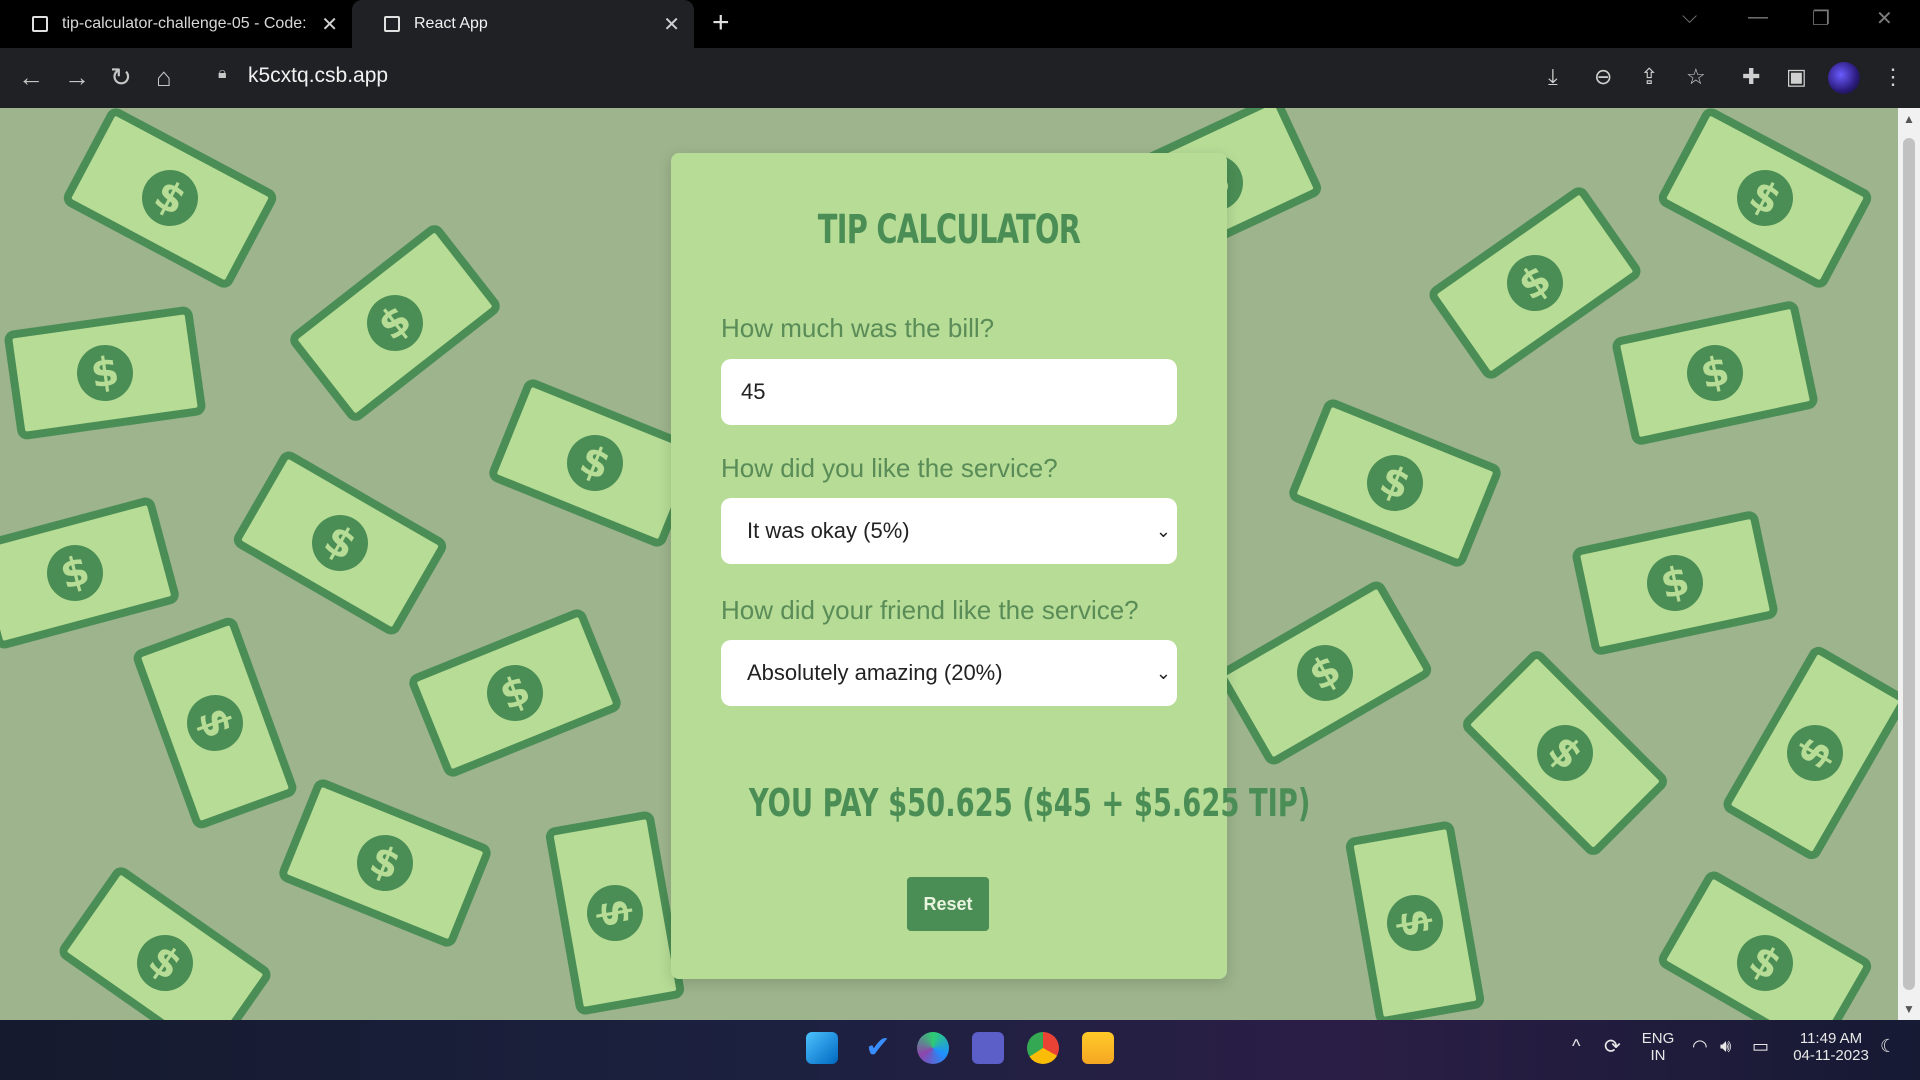 The width and height of the screenshot is (1920, 1080). Describe the element at coordinates (1612, 1046) in the screenshot. I see `sync-icon: ⟳` at that location.